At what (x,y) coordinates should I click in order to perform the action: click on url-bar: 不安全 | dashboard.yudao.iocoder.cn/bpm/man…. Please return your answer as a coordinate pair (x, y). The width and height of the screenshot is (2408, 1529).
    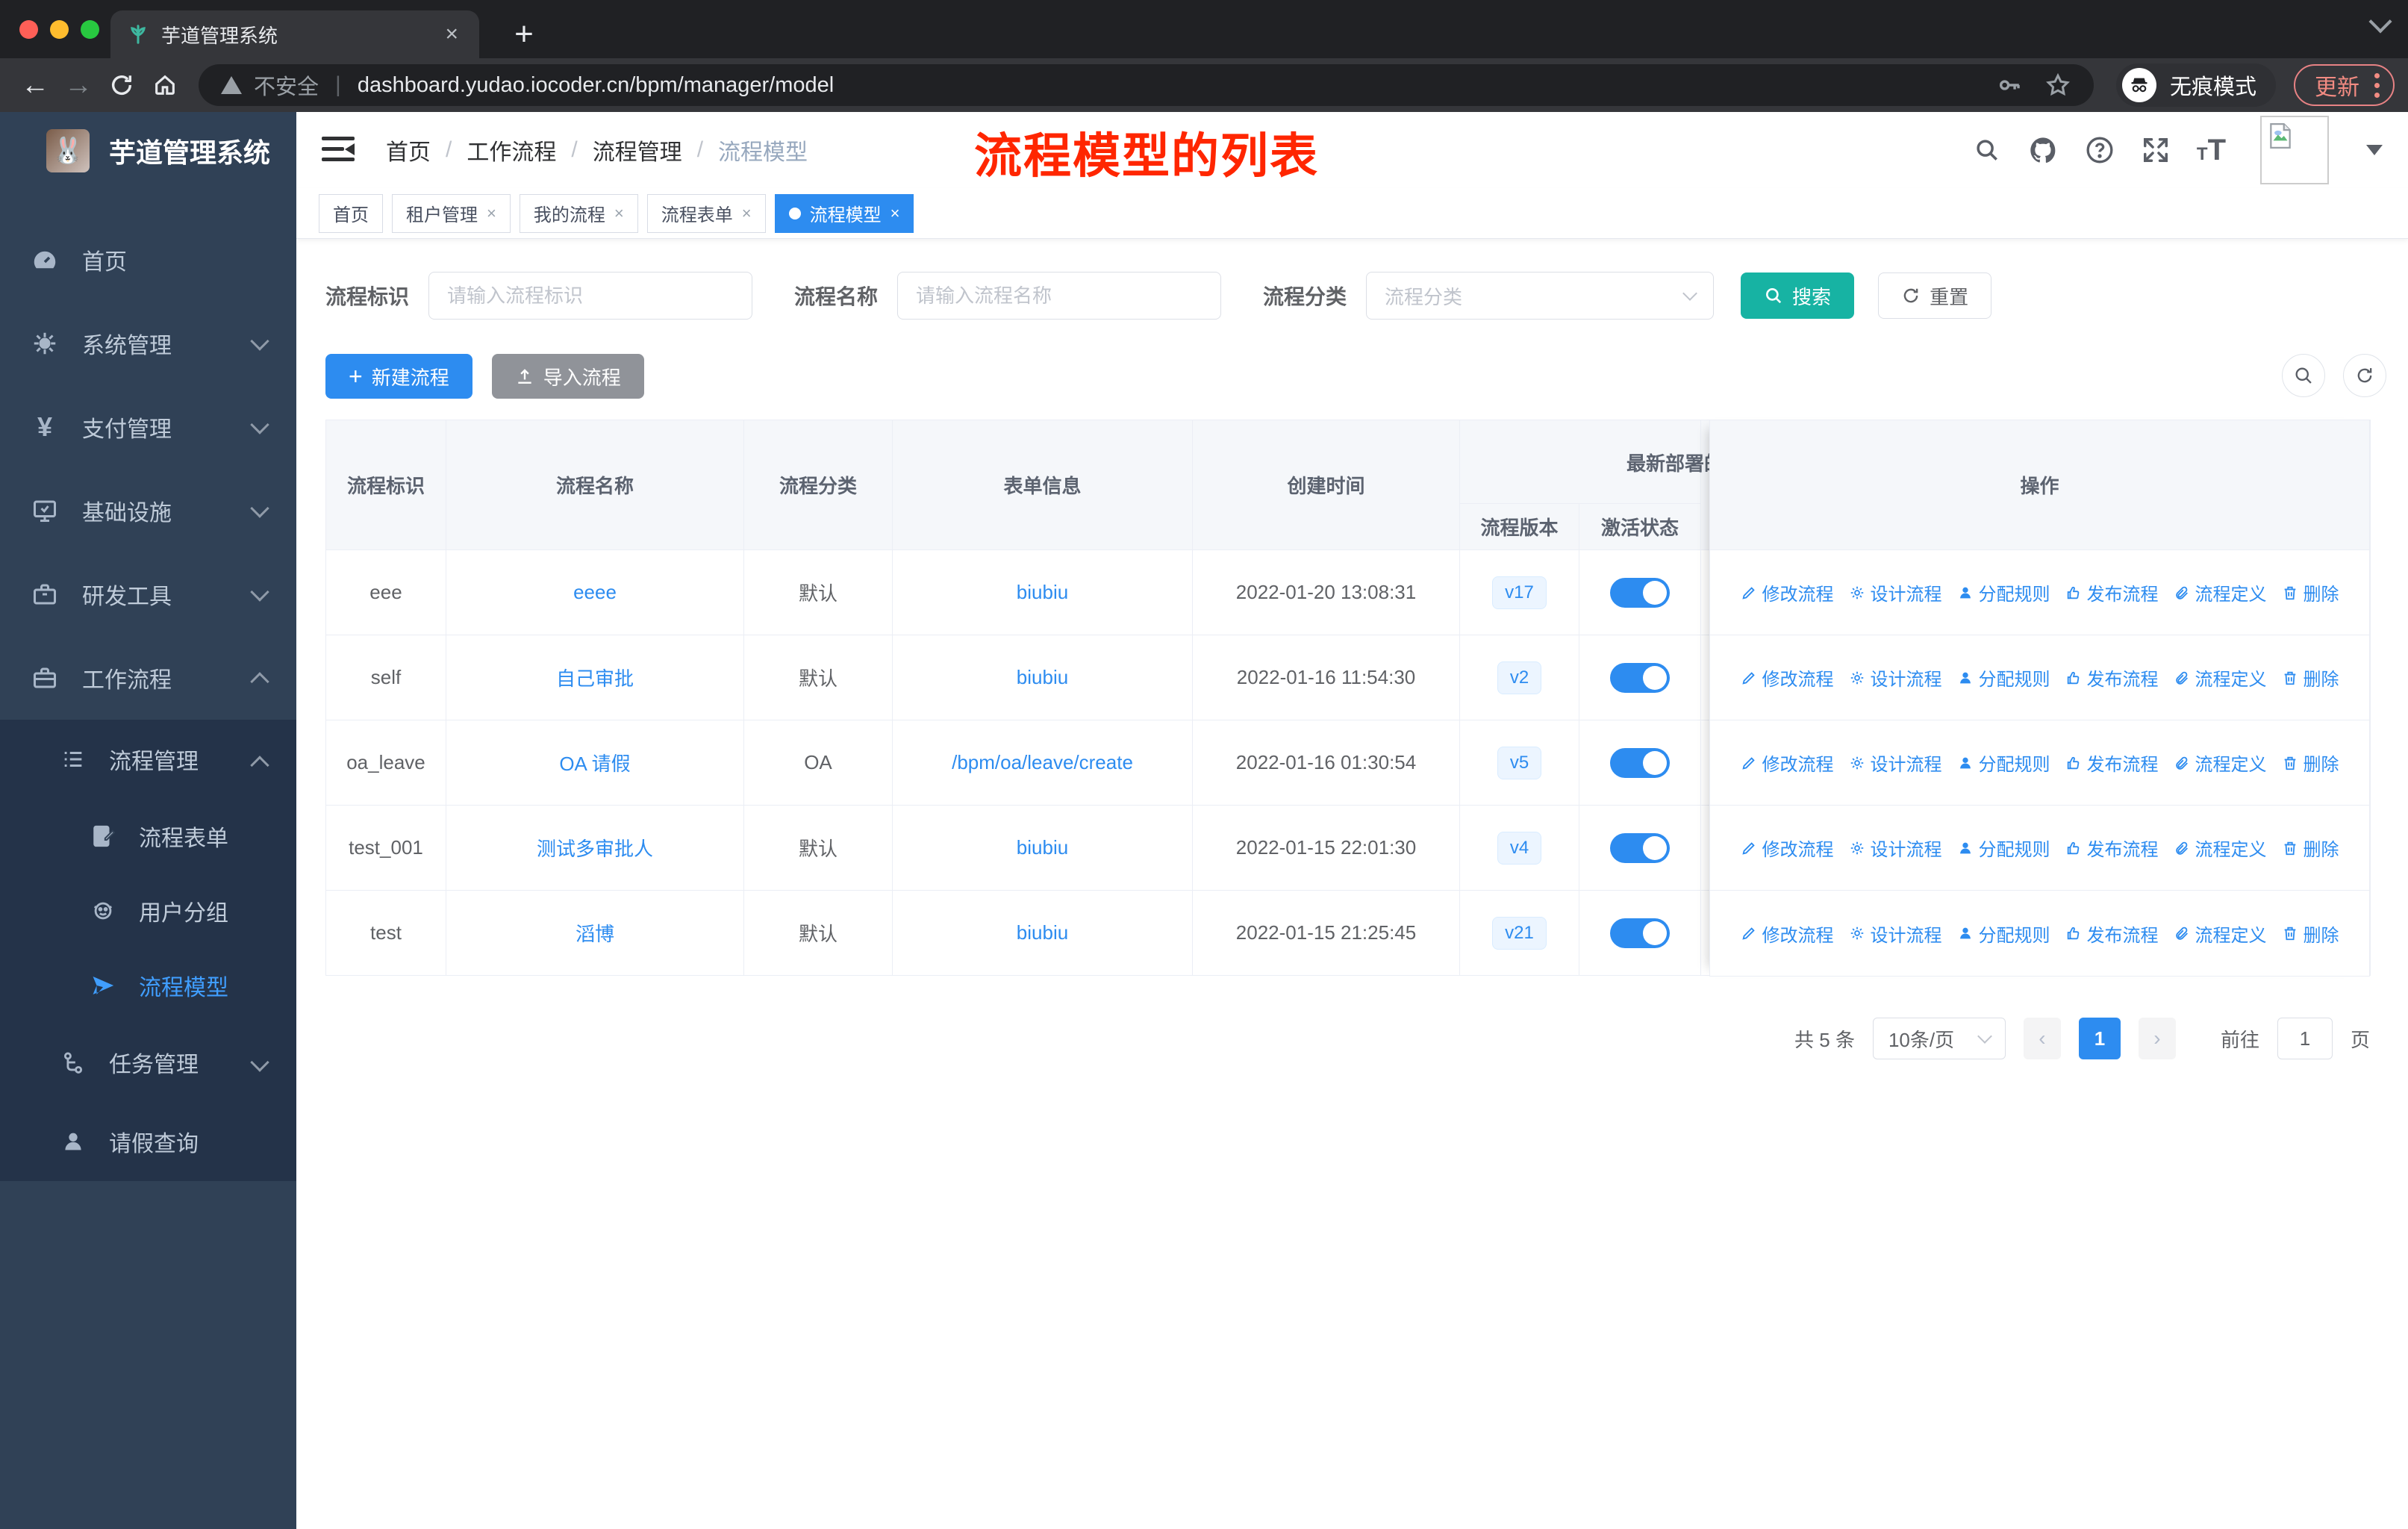
    Looking at the image, I should click on (1146, 85).